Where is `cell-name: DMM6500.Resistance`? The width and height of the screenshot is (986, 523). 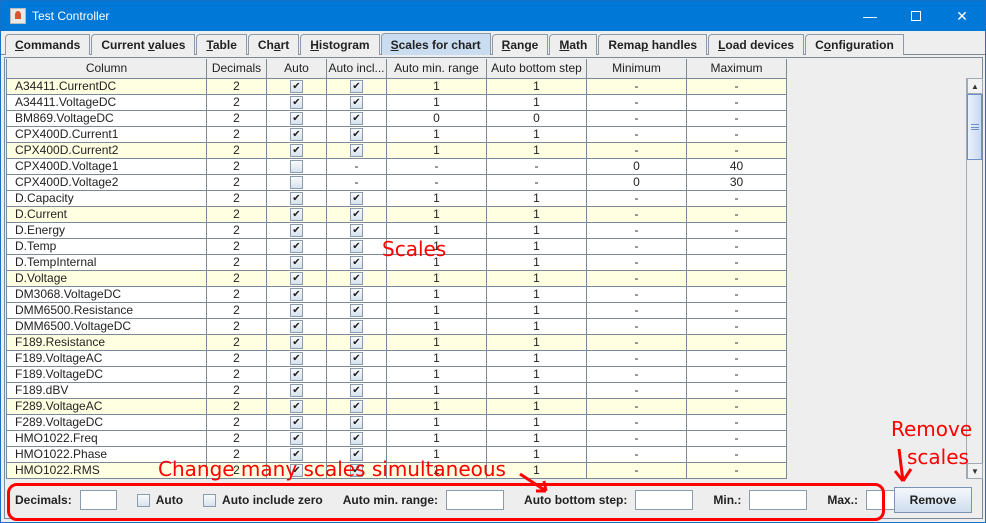
cell-name: DMM6500.Resistance is located at coordinates (106, 310).